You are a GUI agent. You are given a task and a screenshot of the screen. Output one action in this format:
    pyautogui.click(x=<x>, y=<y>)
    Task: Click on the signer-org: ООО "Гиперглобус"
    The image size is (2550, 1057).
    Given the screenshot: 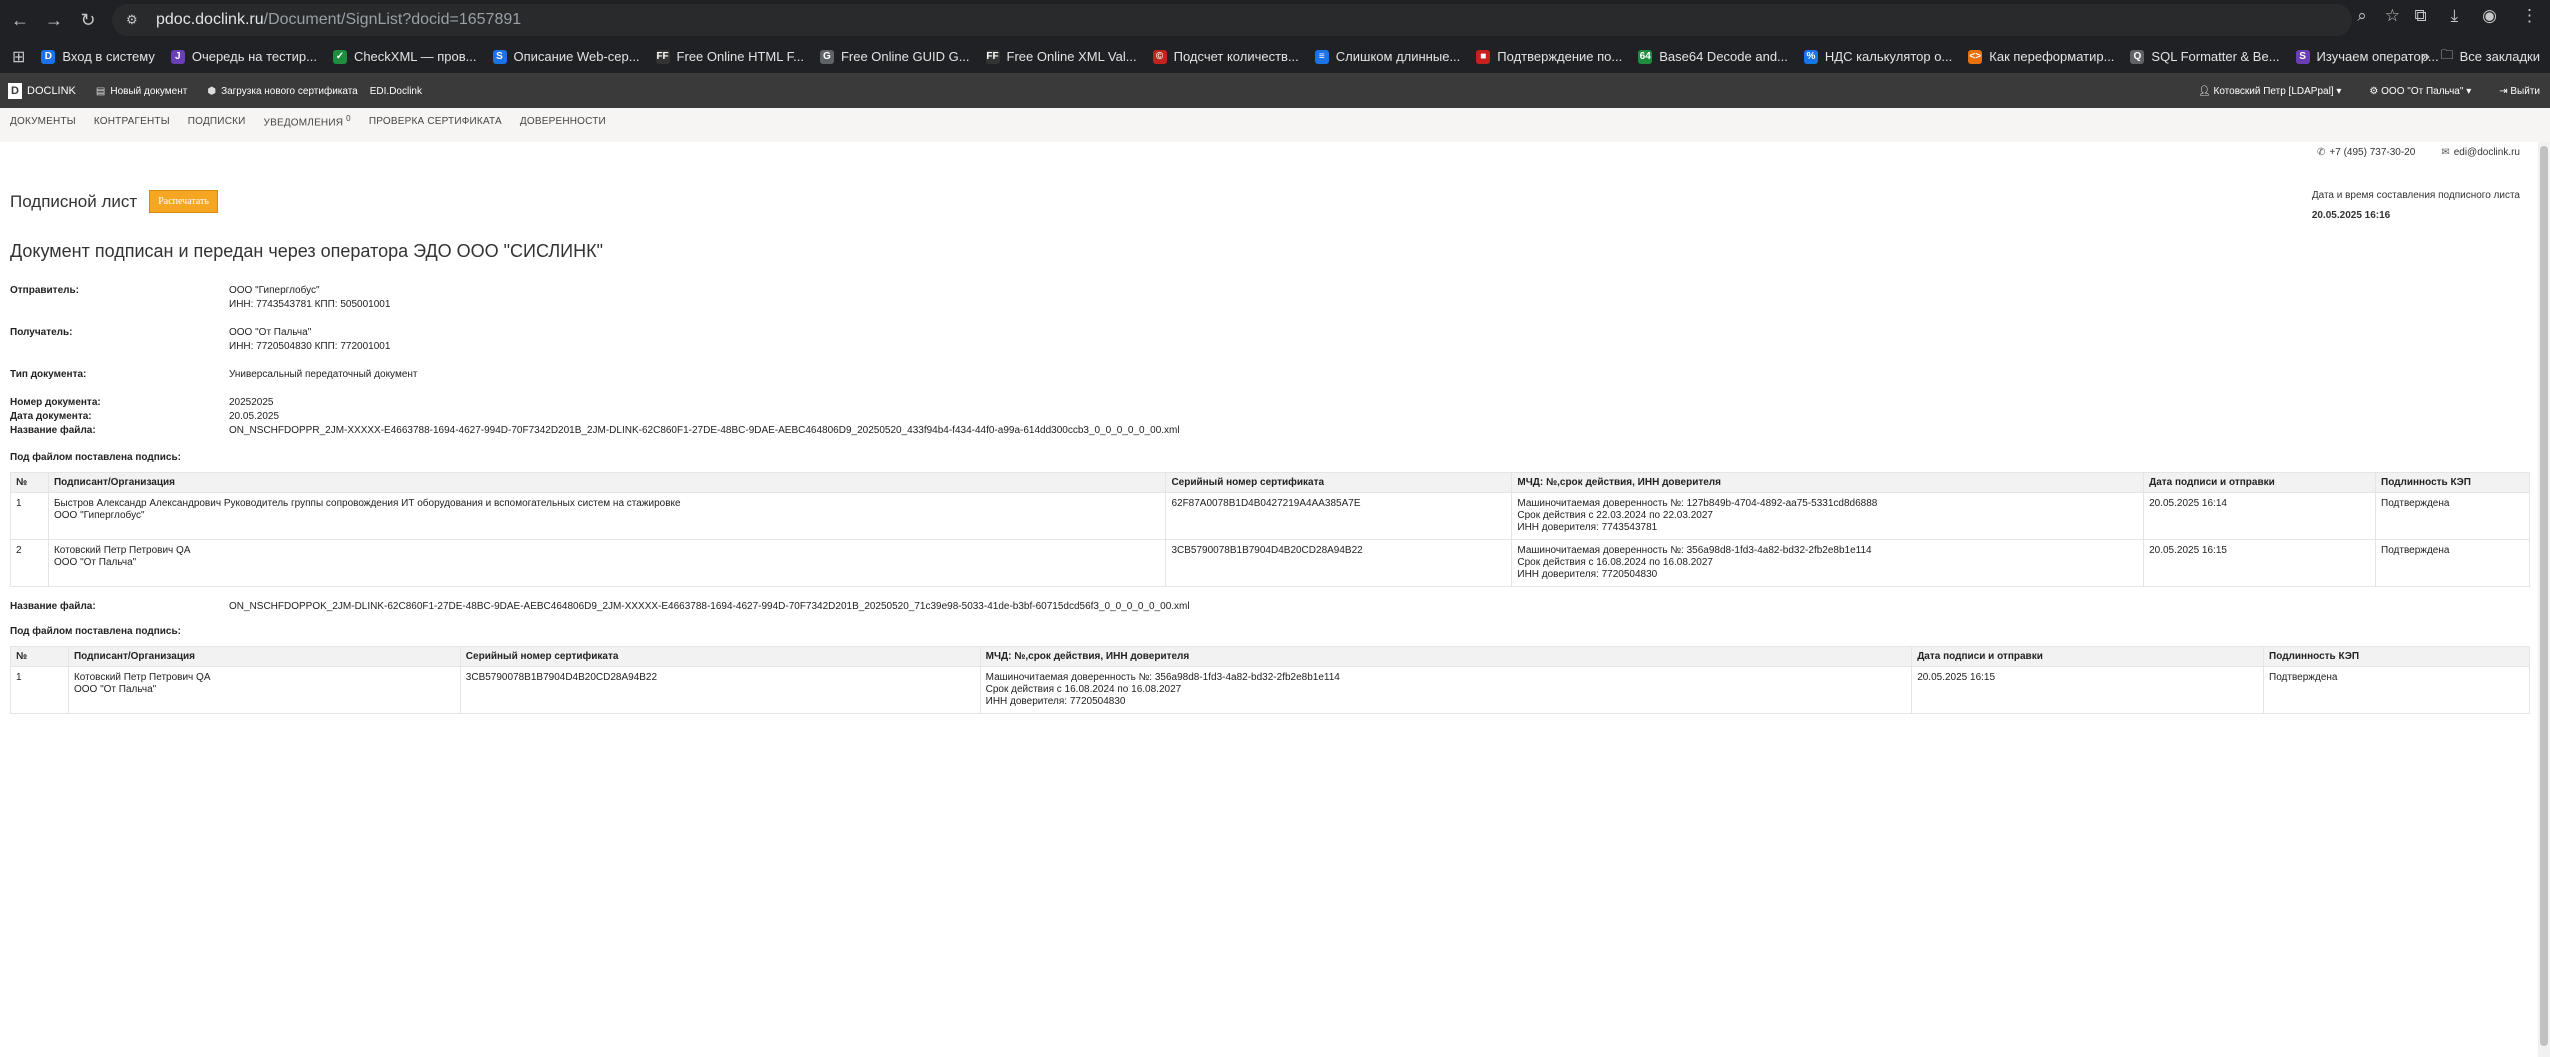 What is the action you would take?
    pyautogui.click(x=99, y=515)
    